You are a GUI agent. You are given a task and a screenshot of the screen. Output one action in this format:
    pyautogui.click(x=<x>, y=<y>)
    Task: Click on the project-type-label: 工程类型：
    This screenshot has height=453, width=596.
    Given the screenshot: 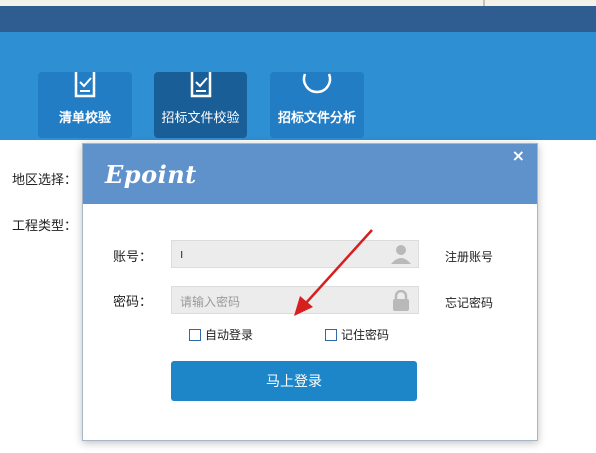 What is the action you would take?
    pyautogui.click(x=45, y=226)
    